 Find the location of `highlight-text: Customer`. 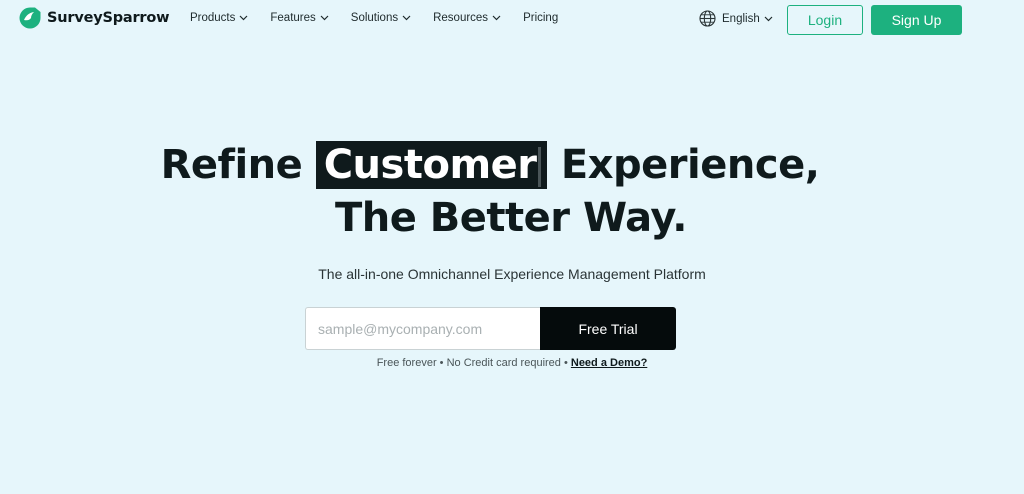

highlight-text: Customer is located at coordinates (430, 165).